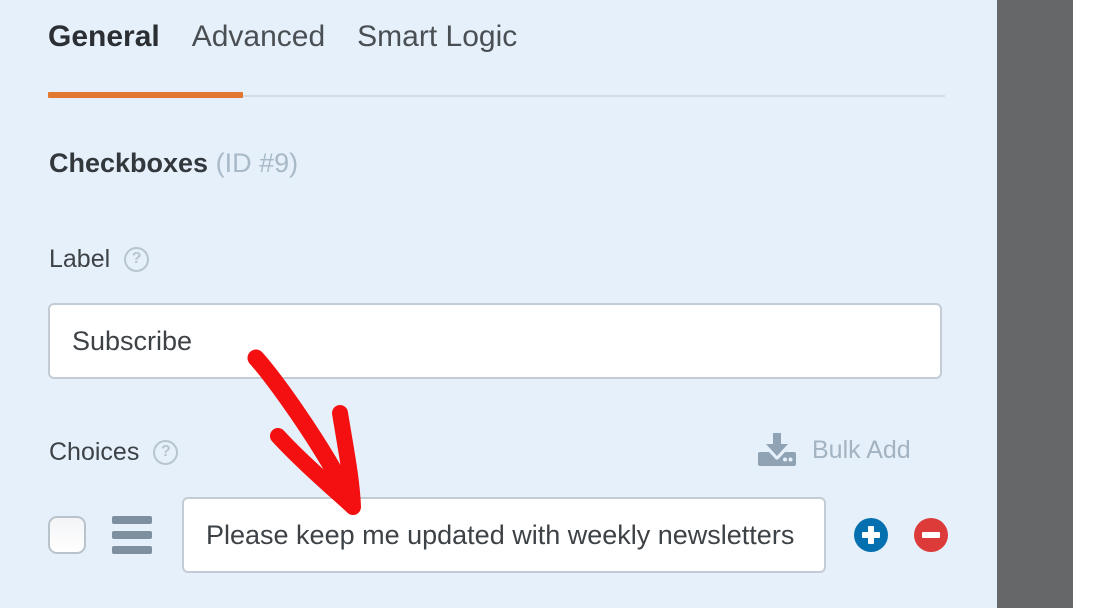 The height and width of the screenshot is (608, 1116). Describe the element at coordinates (94, 452) in the screenshot. I see `choices-field-title: Choices` at that location.